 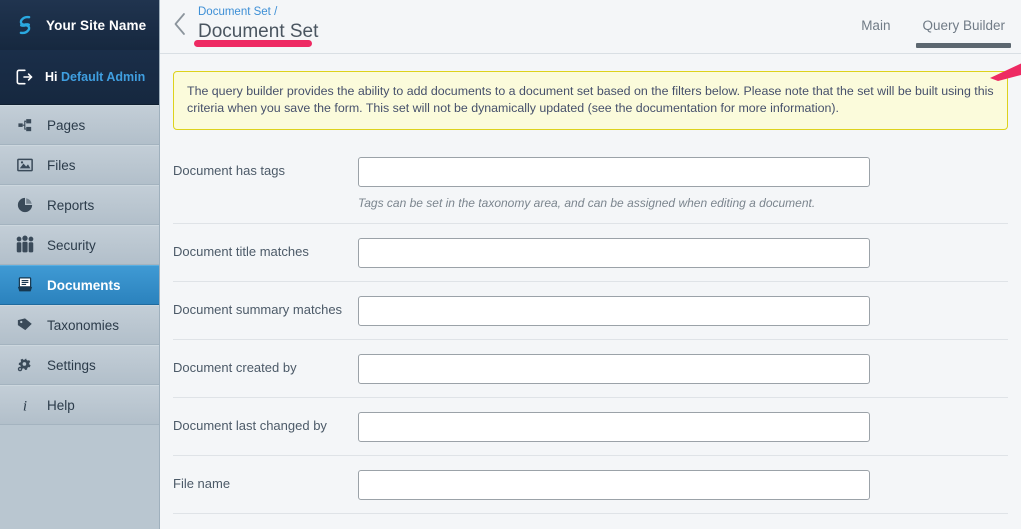 I want to click on sidebar-item-help: i Help, so click(x=79, y=405).